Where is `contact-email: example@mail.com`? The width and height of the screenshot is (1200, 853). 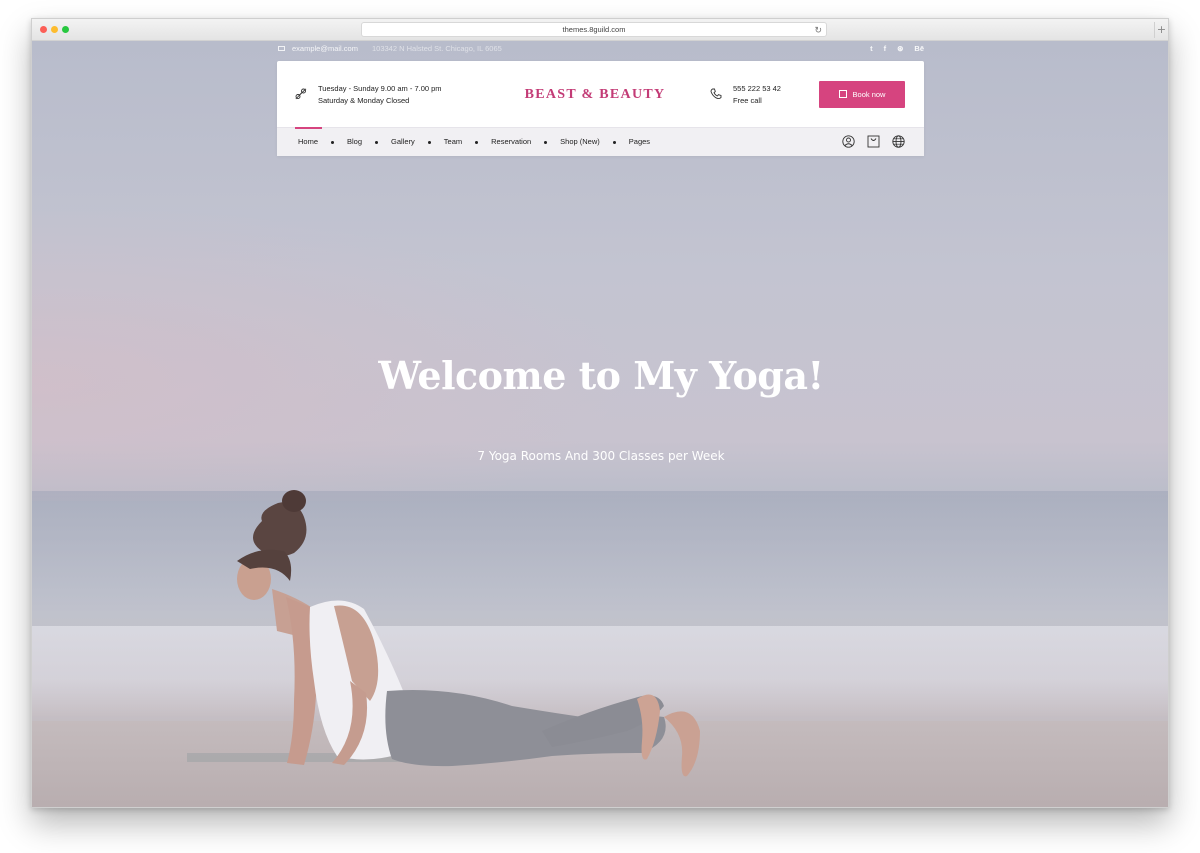 contact-email: example@mail.com is located at coordinates (325, 49).